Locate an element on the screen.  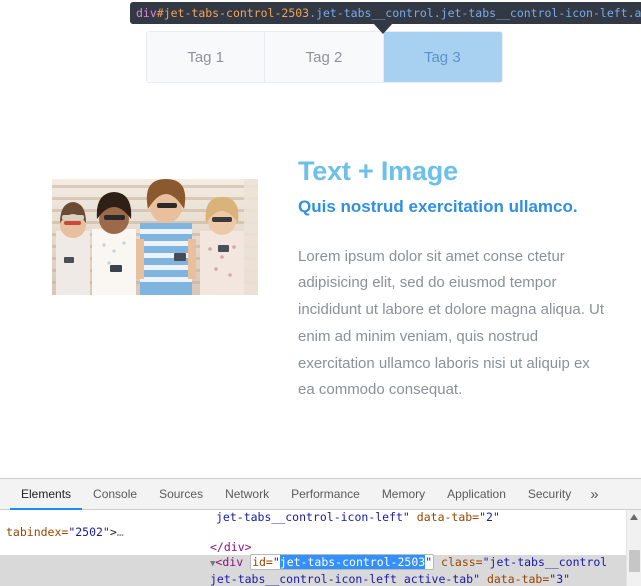
inspector-tag-name: div is located at coordinates (146, 13).